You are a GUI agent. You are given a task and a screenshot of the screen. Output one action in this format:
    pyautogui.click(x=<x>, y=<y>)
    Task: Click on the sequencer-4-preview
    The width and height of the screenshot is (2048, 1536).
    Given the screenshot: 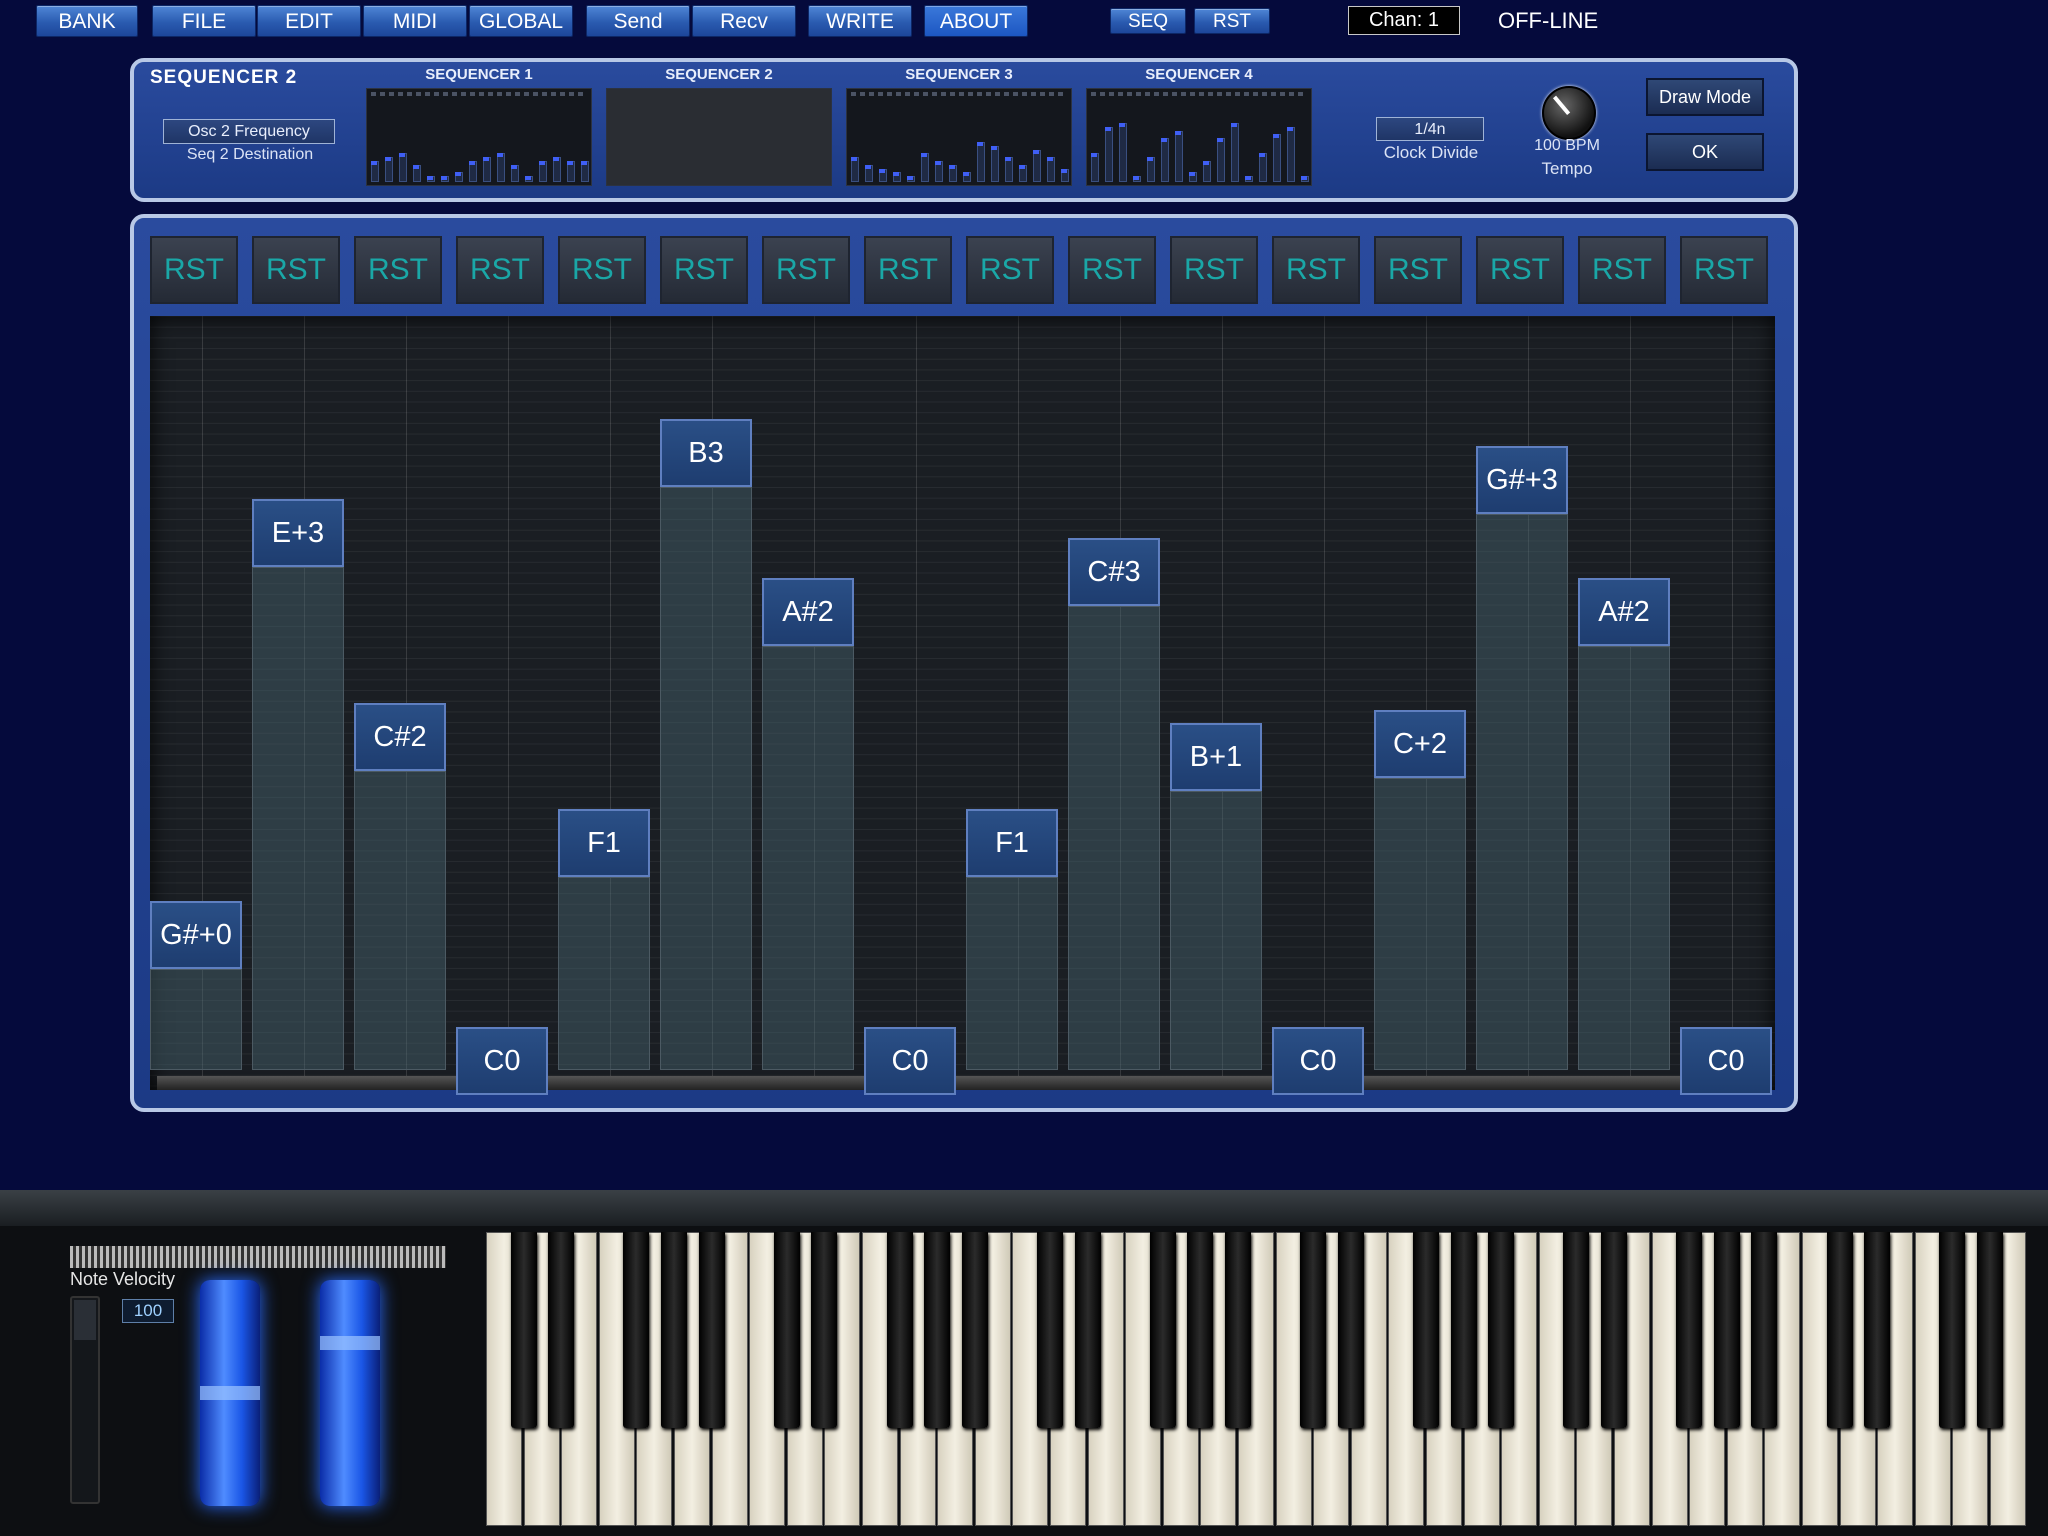 What is the action you would take?
    pyautogui.click(x=1199, y=137)
    